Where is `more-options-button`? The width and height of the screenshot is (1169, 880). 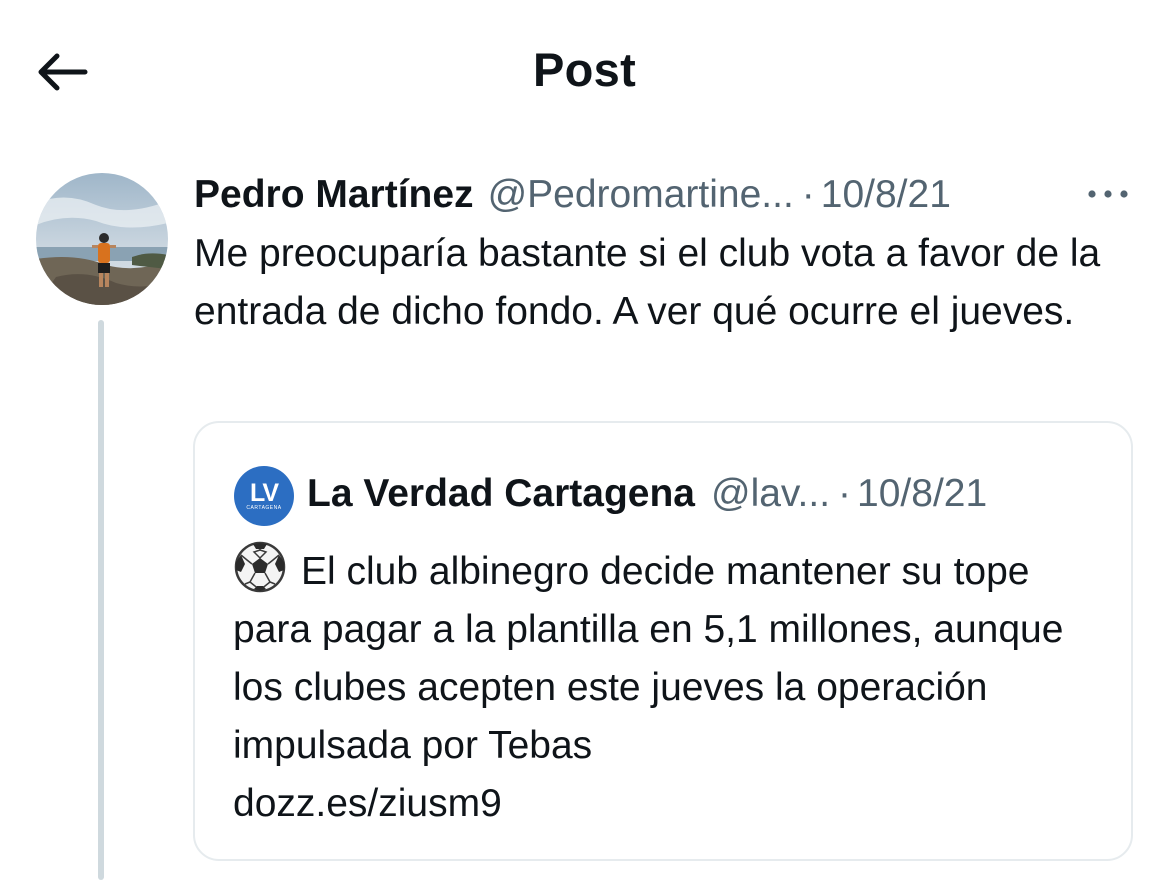 more-options-button is located at coordinates (1108, 194).